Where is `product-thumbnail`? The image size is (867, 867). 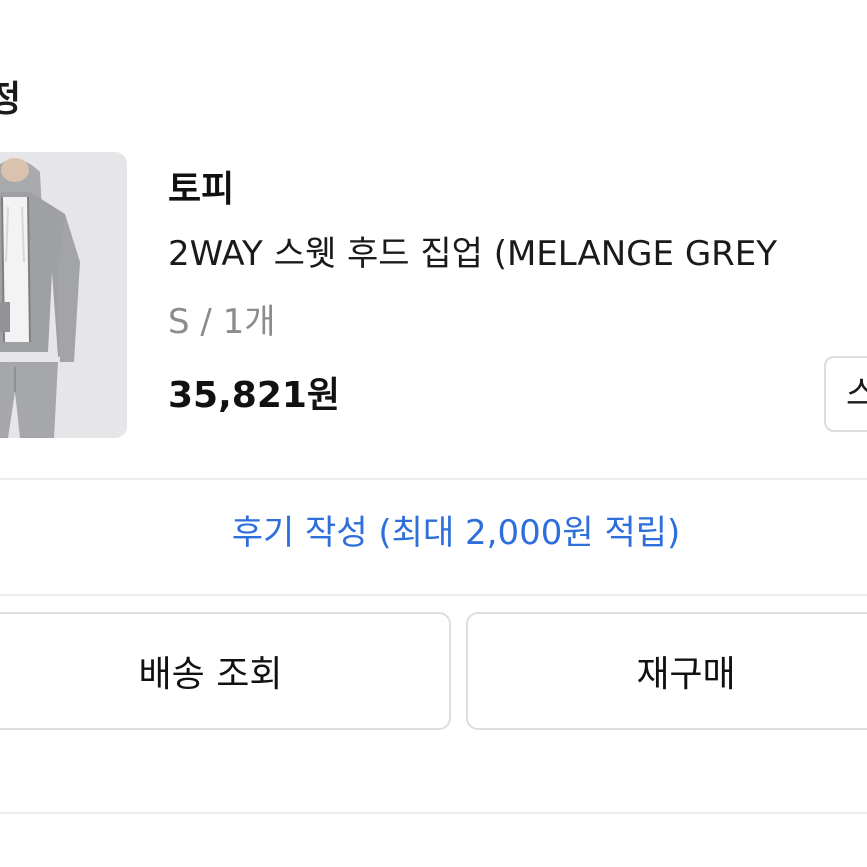
product-thumbnail is located at coordinates (63, 295).